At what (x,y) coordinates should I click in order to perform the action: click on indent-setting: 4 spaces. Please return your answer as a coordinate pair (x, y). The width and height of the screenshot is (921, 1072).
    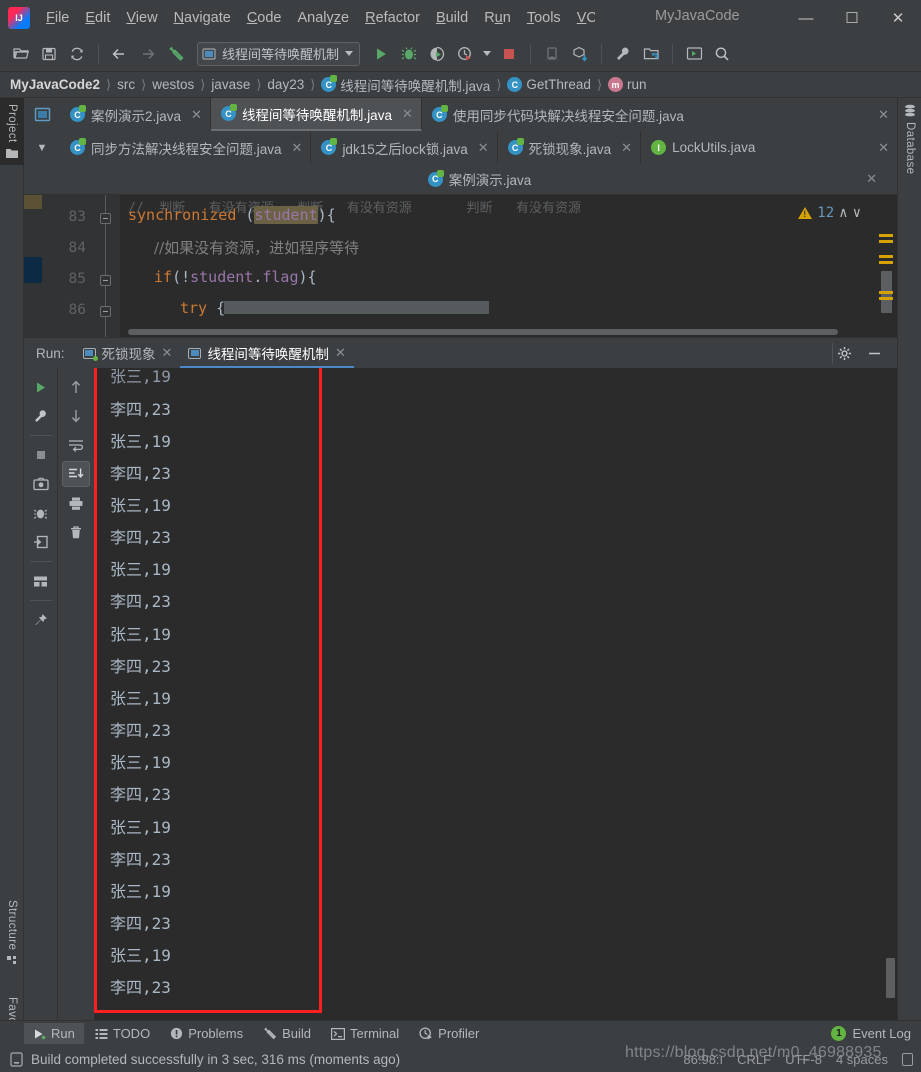
    Looking at the image, I should click on (862, 1059).